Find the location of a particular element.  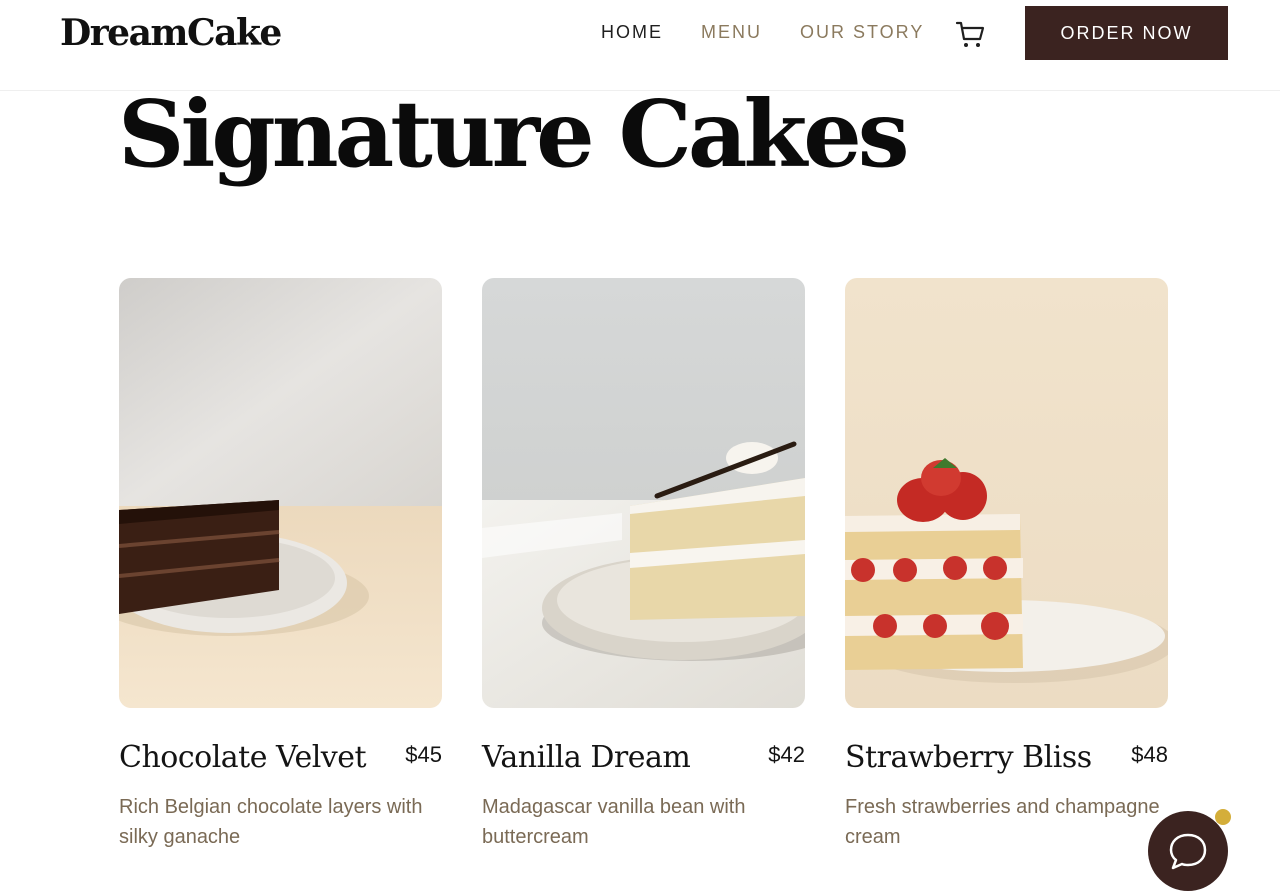

page-title: Signature Cakes is located at coordinates (514, 134).